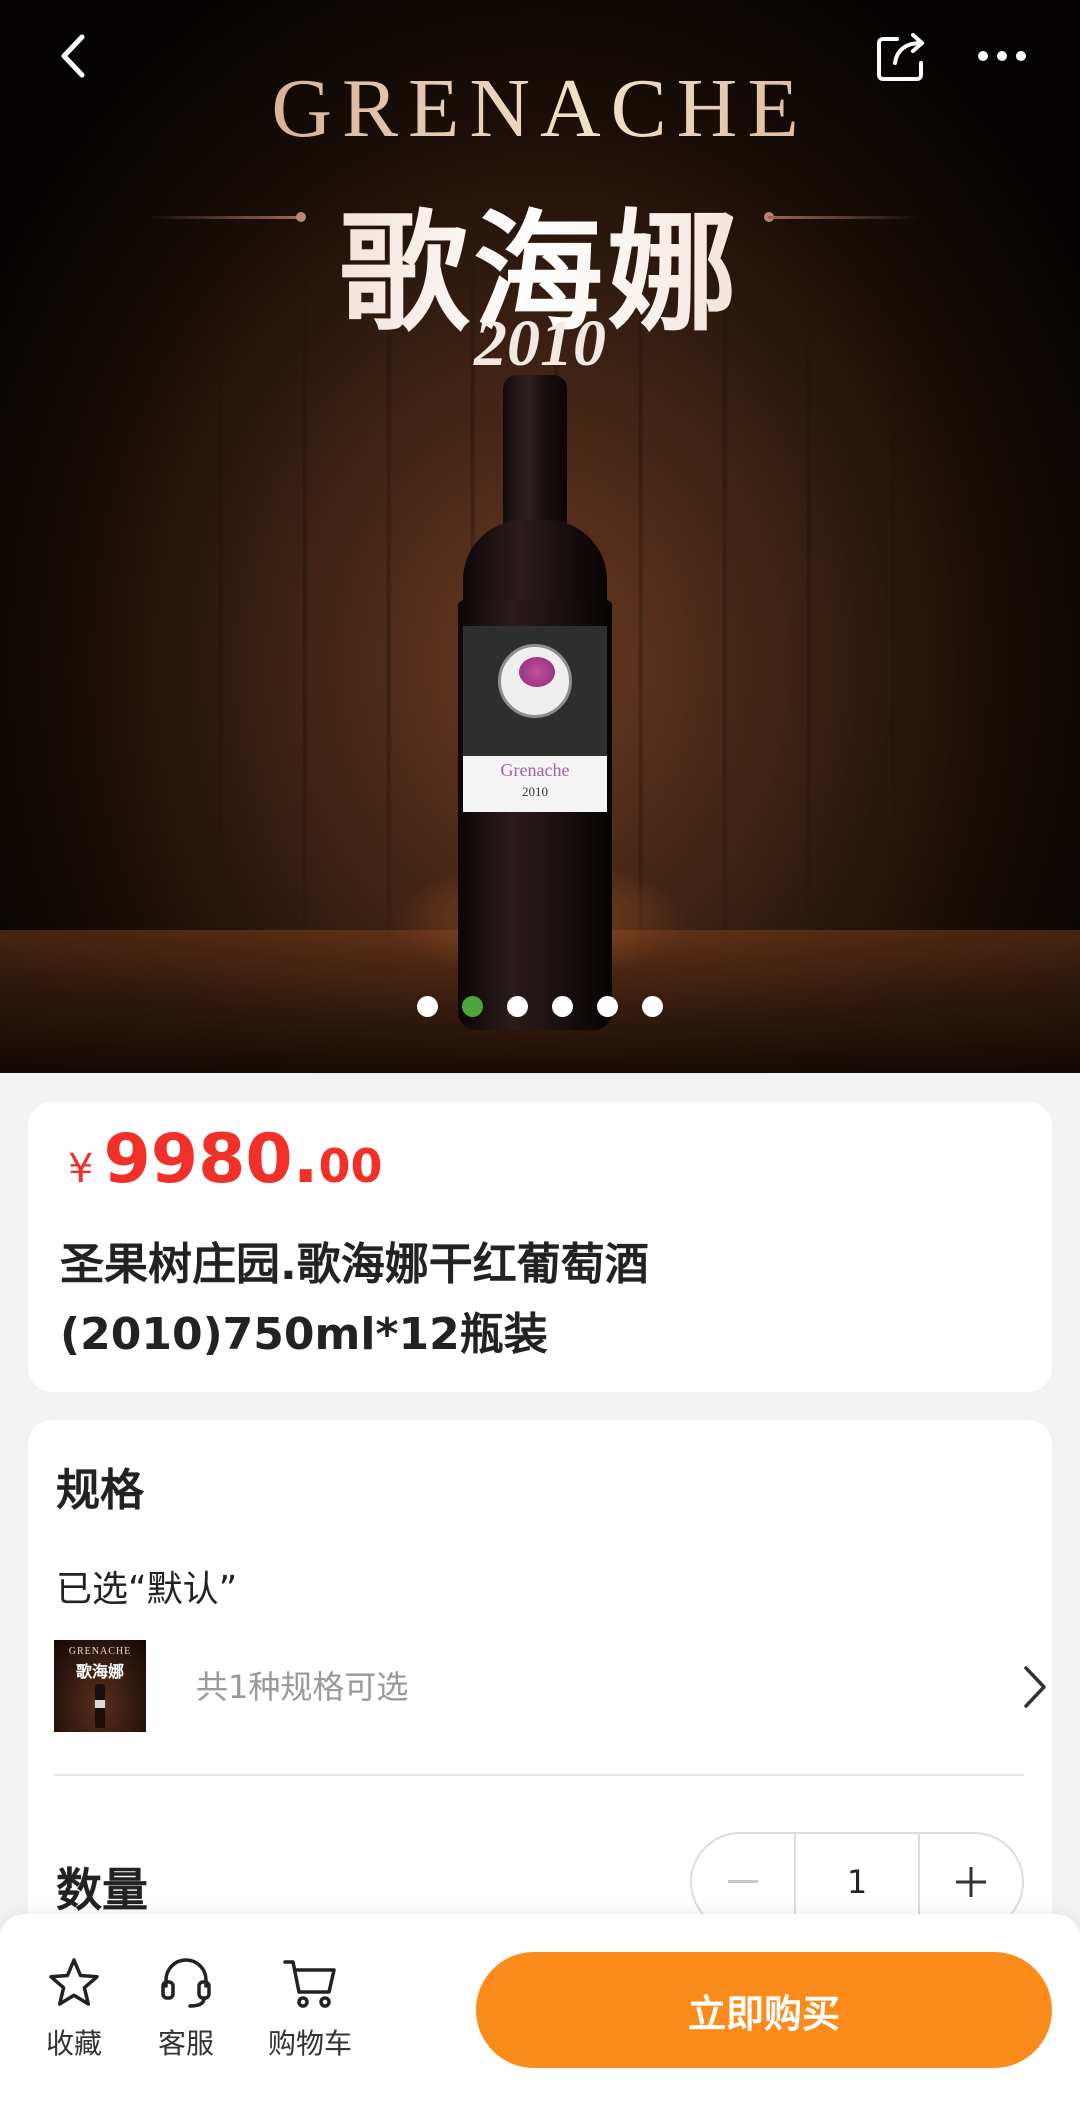  Describe the element at coordinates (211, 1159) in the screenshot. I see `price-integer: 9980.` at that location.